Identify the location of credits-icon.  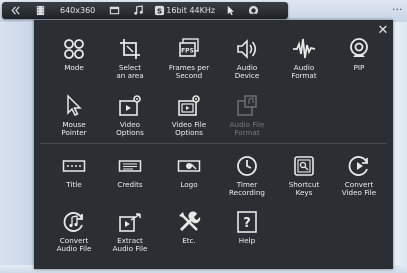
(130, 166).